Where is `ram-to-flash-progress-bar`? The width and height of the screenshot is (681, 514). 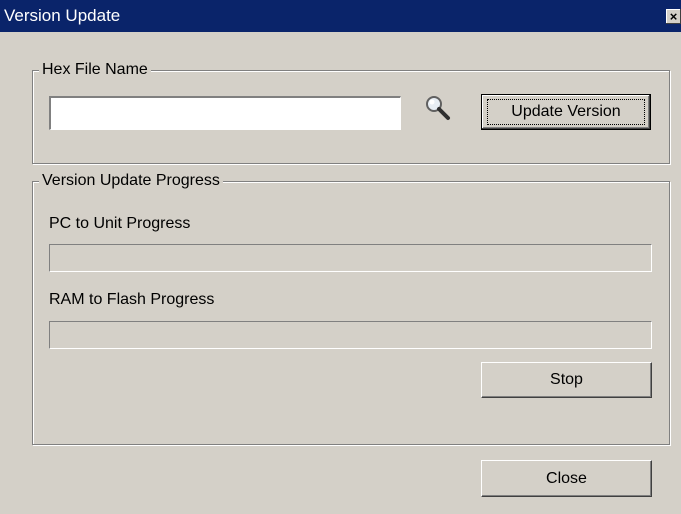
ram-to-flash-progress-bar is located at coordinates (350, 335).